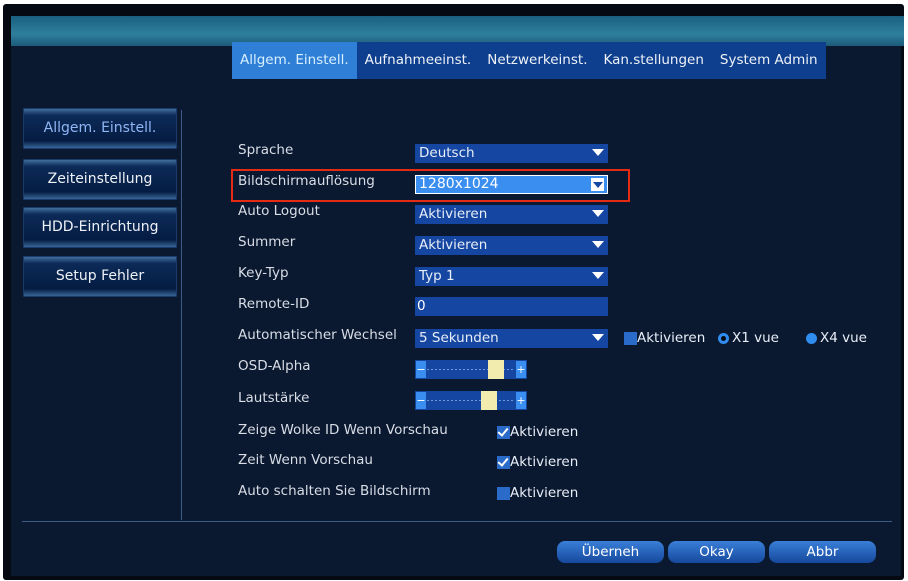  I want to click on autoschalten-label: Auto schalten Sie Bildschirm, so click(334, 491).